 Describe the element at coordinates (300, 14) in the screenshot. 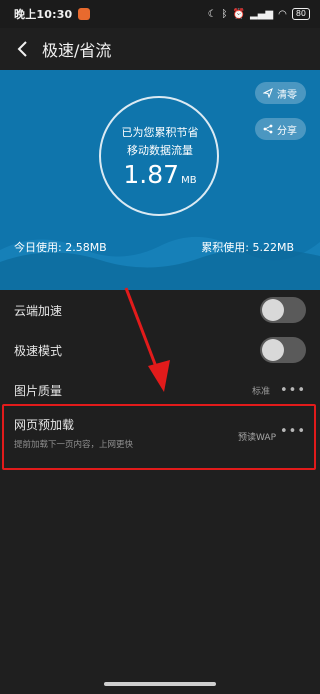

I see `battery-icon: 80` at that location.